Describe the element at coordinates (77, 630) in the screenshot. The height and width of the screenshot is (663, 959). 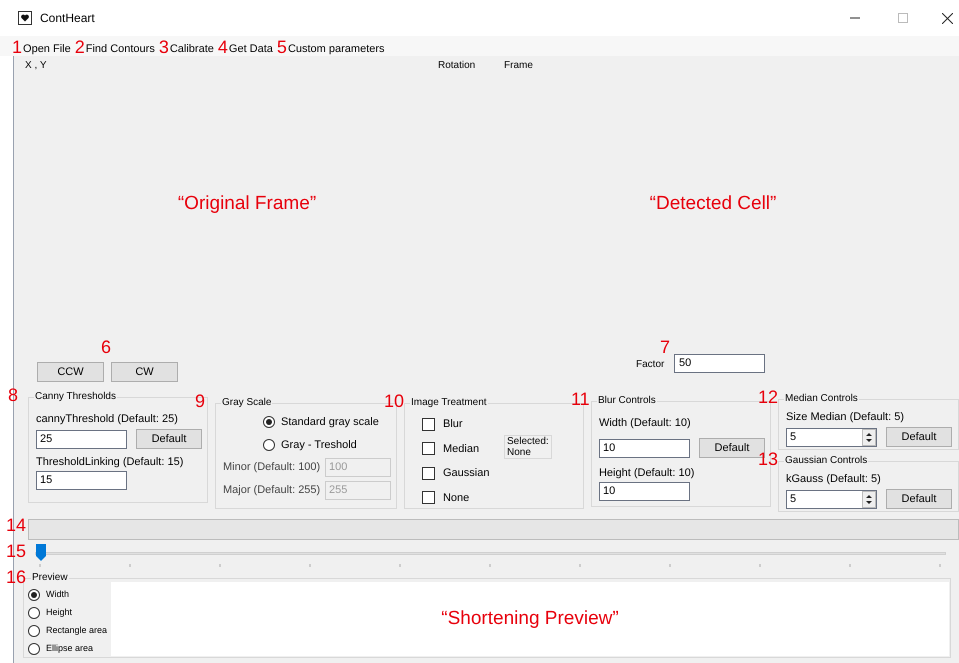
I see `radio-label: Rectangle area` at that location.